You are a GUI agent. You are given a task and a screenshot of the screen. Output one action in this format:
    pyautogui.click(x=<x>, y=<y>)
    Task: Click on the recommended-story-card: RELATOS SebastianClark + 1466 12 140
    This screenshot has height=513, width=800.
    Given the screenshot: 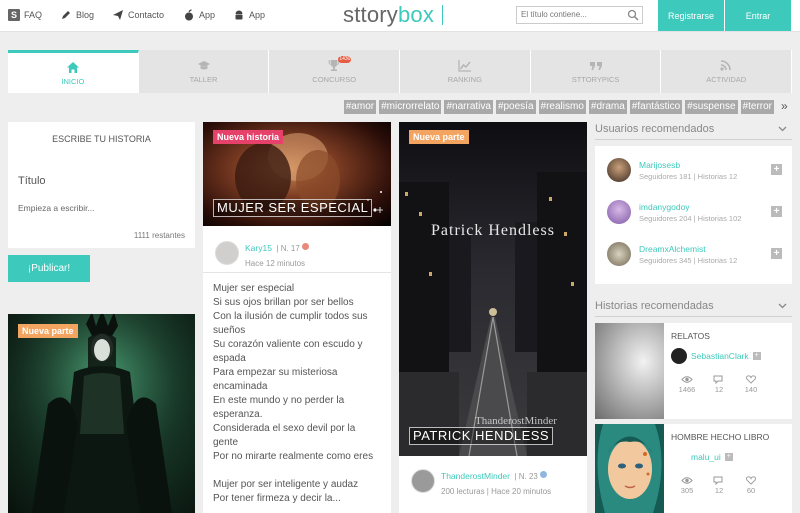 What is the action you would take?
    pyautogui.click(x=693, y=371)
    